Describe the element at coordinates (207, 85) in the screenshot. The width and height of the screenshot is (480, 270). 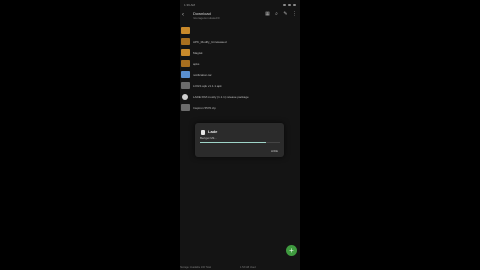
I see `file-name: LOGS apk v1.1.1.apk` at that location.